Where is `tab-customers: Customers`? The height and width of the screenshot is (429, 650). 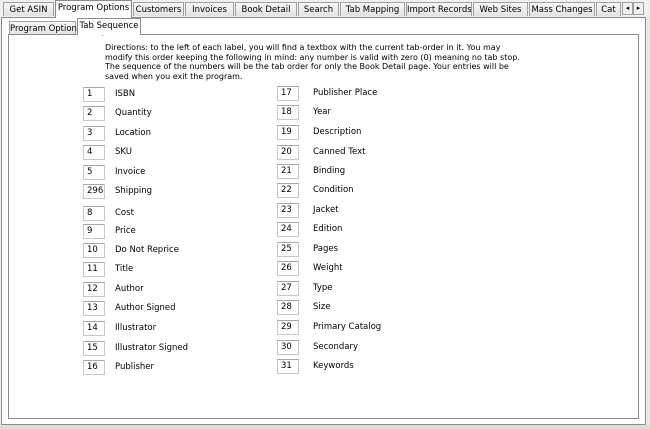 tab-customers: Customers is located at coordinates (158, 9).